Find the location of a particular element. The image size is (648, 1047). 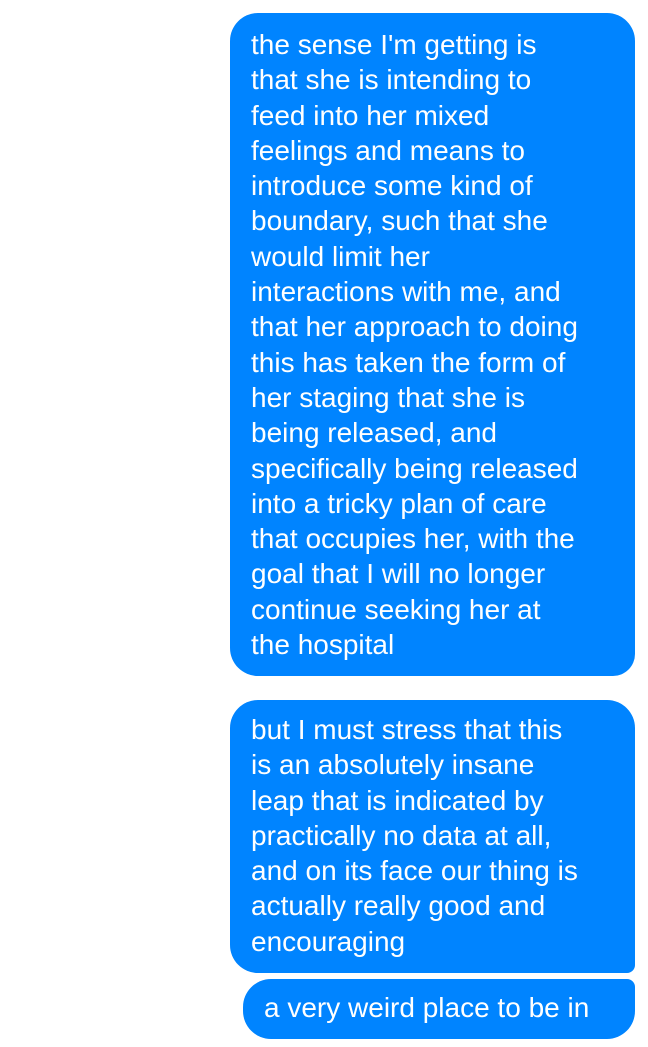

message-line: the sense I'm getting is is located at coordinates (394, 44).